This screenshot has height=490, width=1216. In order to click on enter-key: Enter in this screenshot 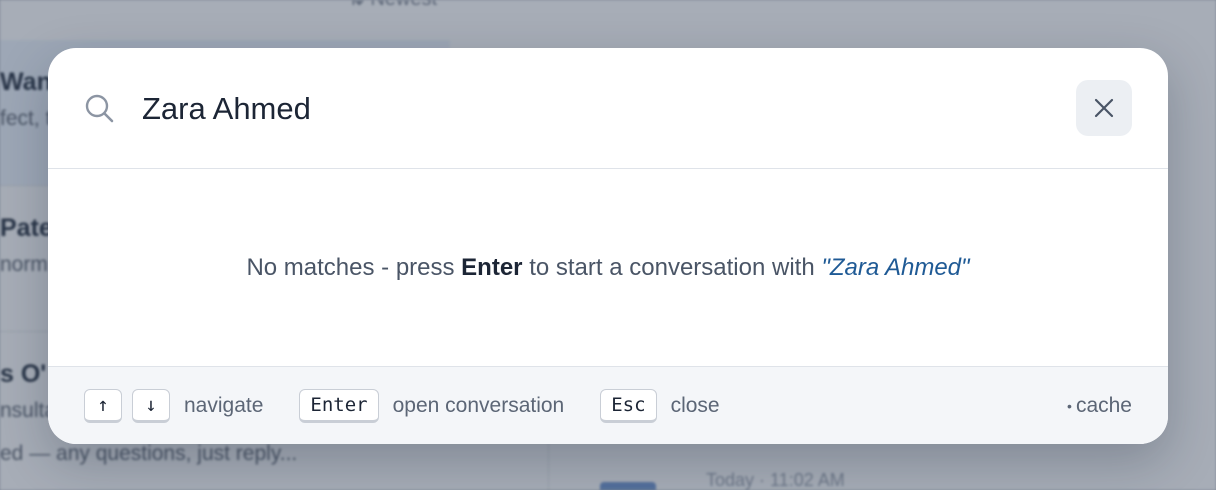, I will do `click(339, 405)`.